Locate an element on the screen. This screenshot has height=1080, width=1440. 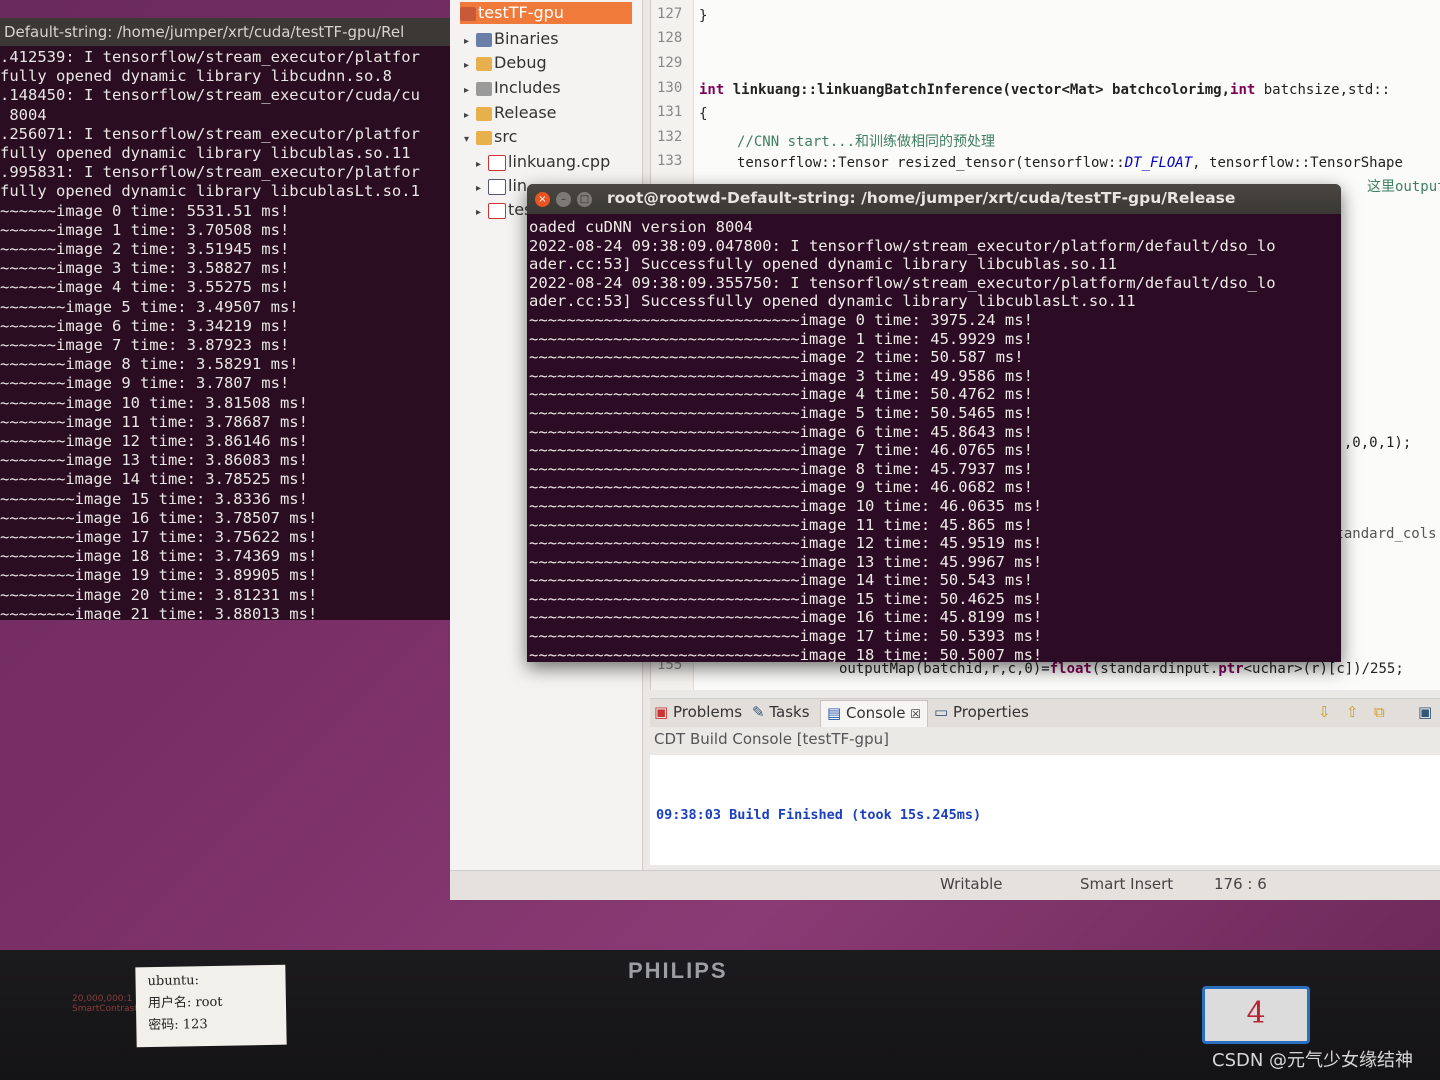
code-line-132: //CNN start...和训练做相同的预处理 is located at coordinates (866, 142).